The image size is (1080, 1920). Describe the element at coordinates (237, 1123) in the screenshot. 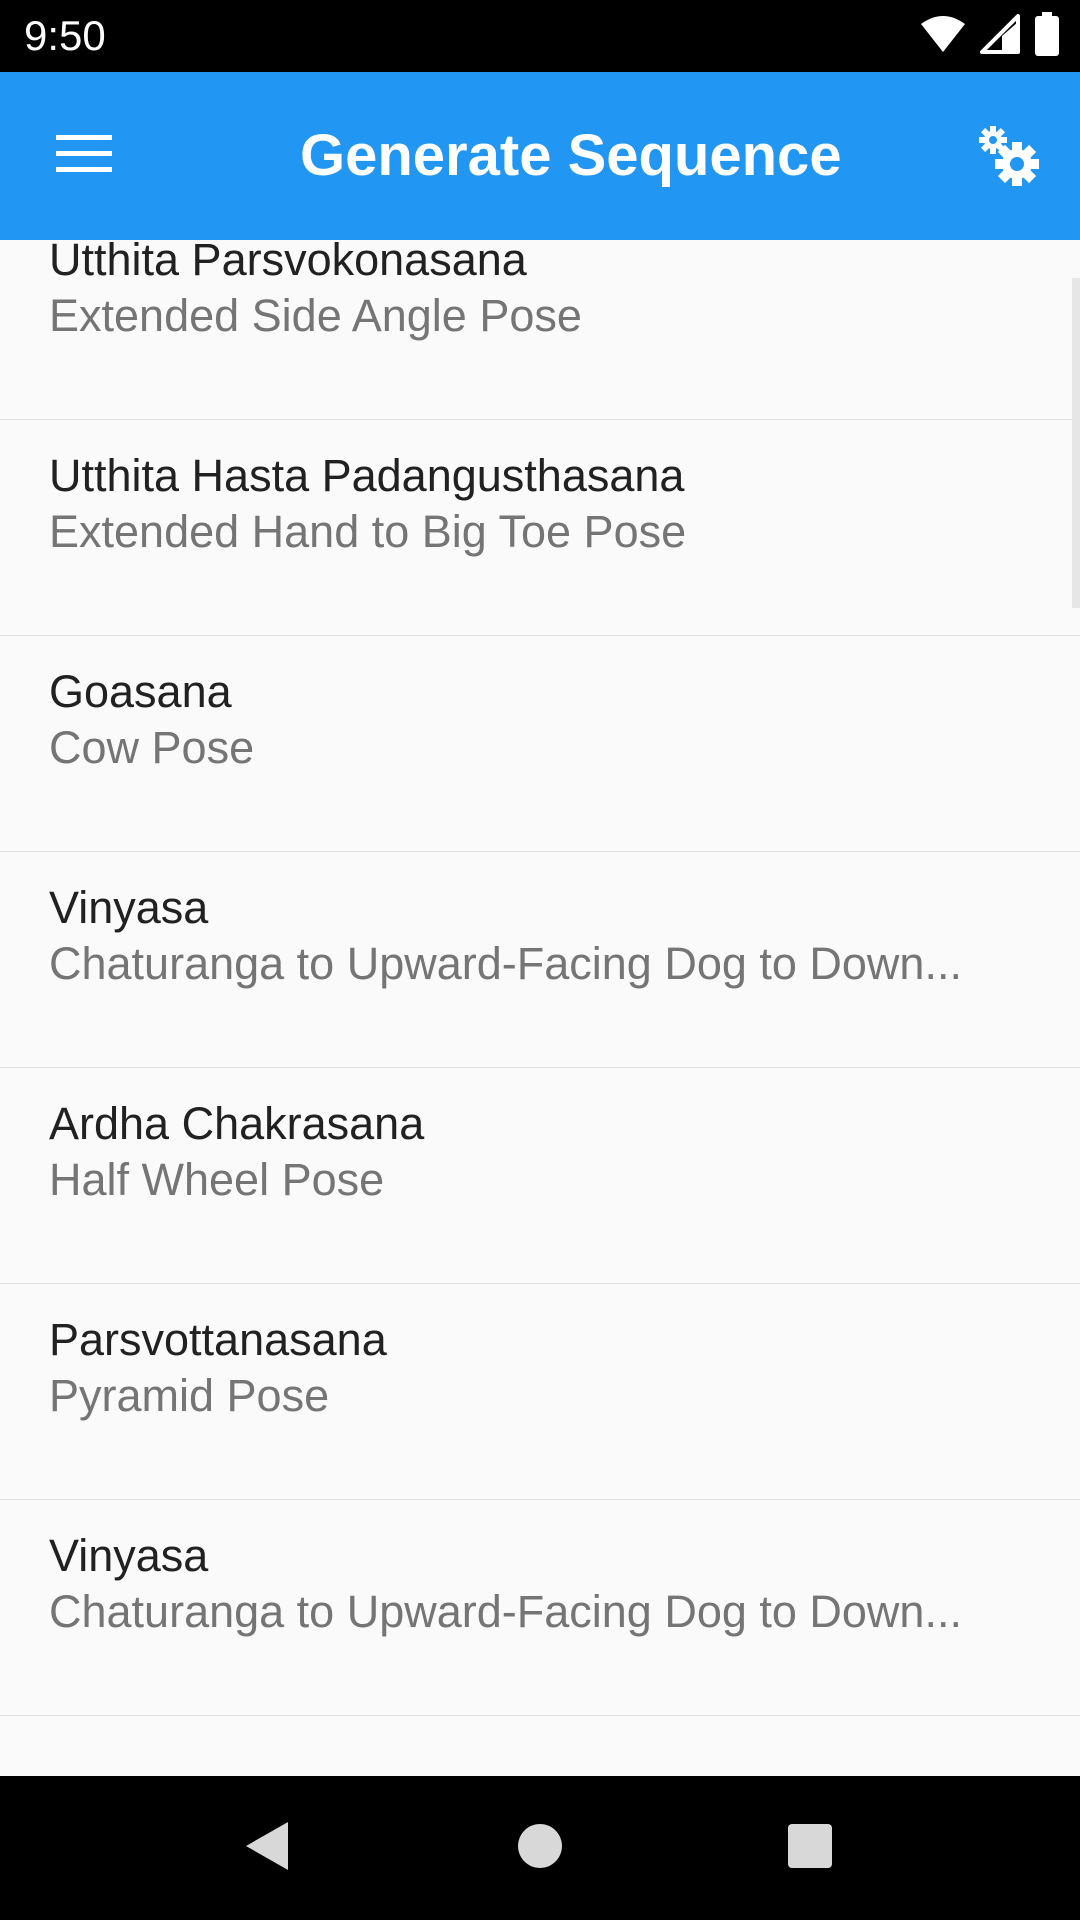

I see `pose-name: Ardha Chakrasana` at that location.